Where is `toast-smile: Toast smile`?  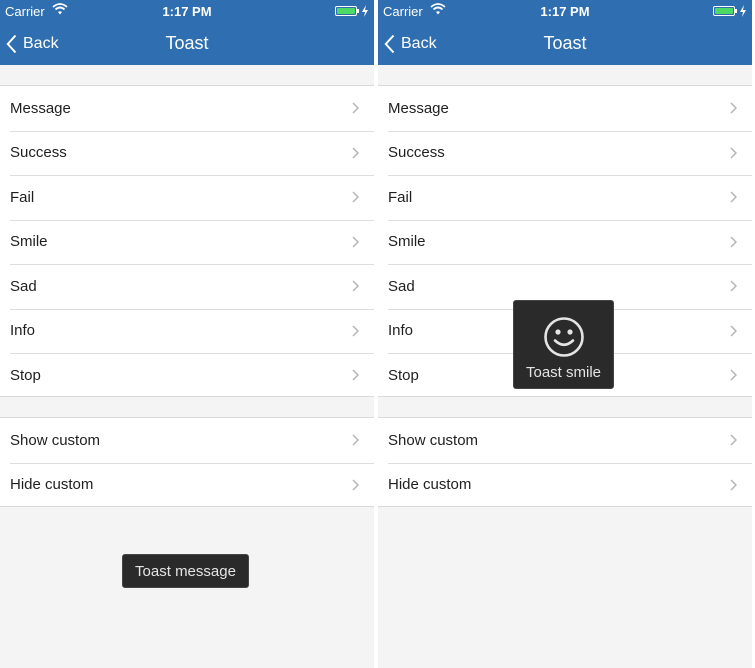
toast-smile: Toast smile is located at coordinates (563, 344).